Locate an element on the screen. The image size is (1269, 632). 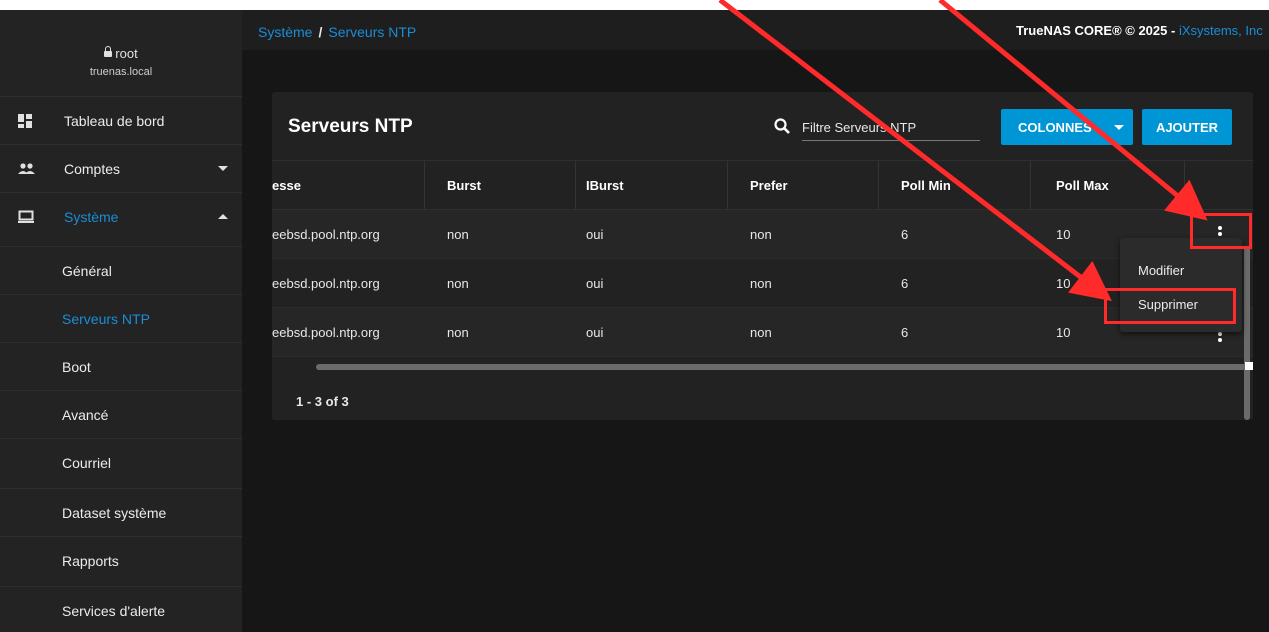
column-header-poll-max: Poll Max is located at coordinates (1082, 185).